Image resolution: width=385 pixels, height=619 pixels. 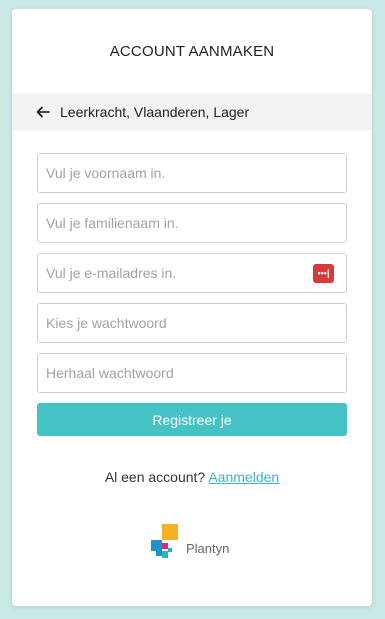 I want to click on plantyn-logo-text: Plantyn, so click(x=208, y=548).